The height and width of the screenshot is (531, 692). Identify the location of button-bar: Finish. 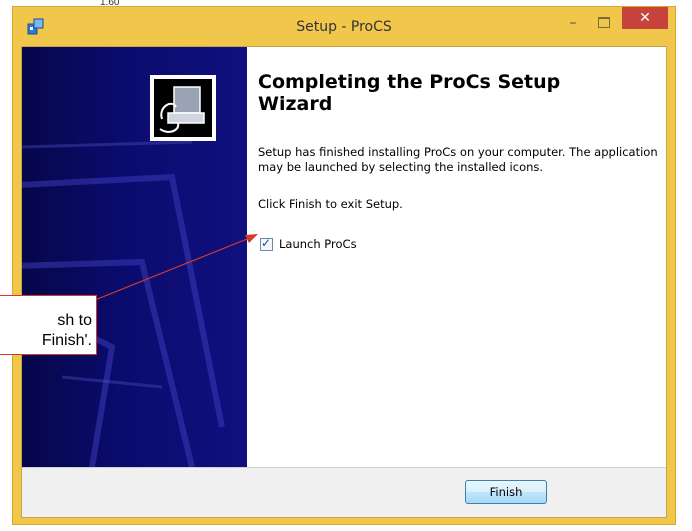
(344, 492).